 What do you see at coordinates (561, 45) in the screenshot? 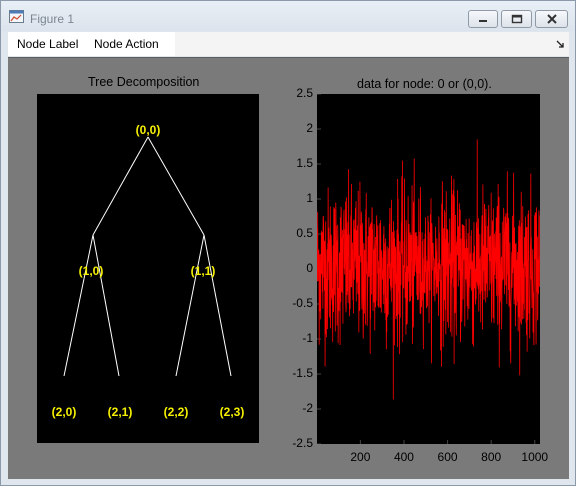
I see `undock-arrow-icon` at bounding box center [561, 45].